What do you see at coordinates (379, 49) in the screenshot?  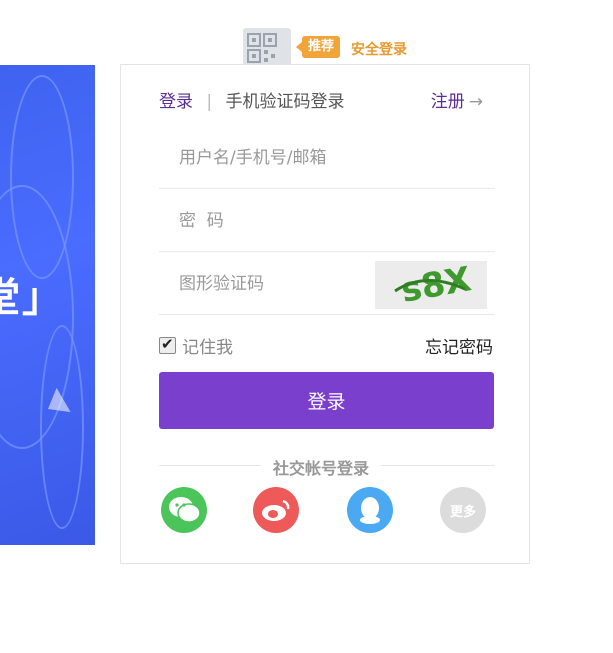 I see `secure-login-link: 安全登录` at bounding box center [379, 49].